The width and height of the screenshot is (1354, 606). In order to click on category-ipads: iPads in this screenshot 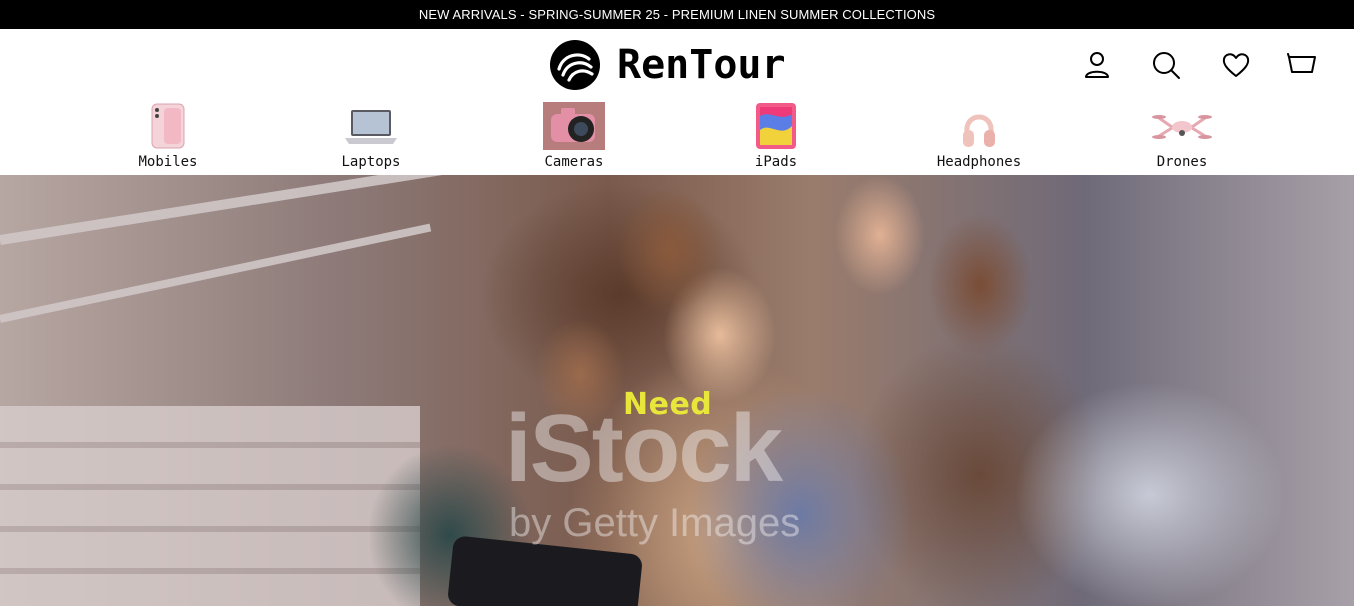, I will do `click(776, 138)`.